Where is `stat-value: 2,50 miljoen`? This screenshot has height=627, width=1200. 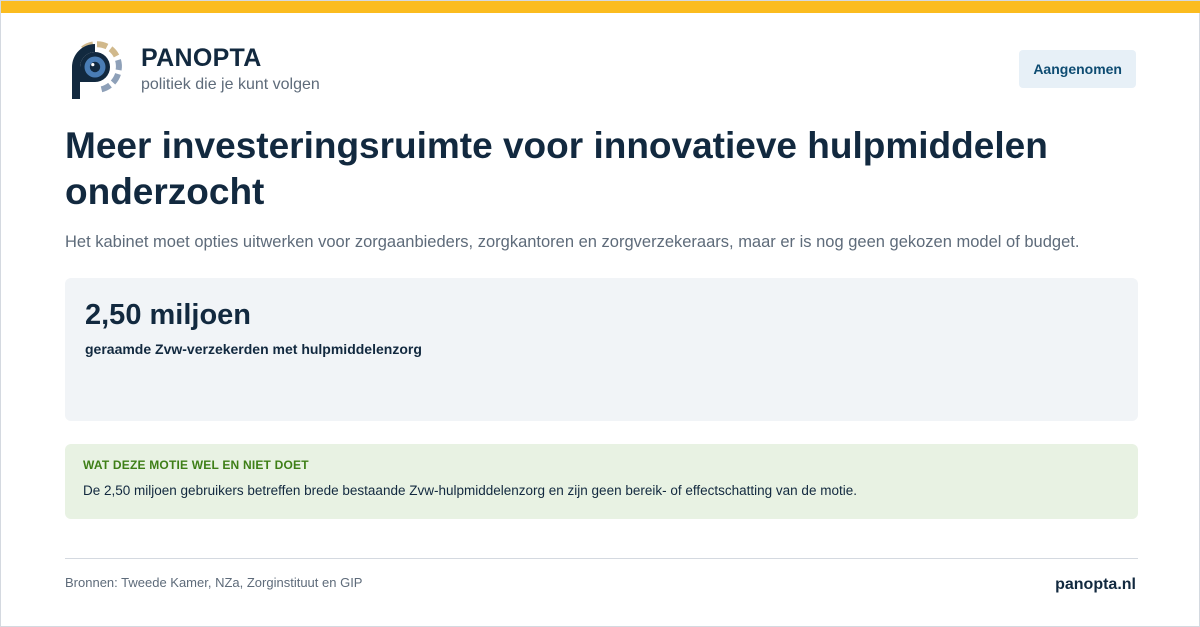 stat-value: 2,50 miljoen is located at coordinates (168, 315).